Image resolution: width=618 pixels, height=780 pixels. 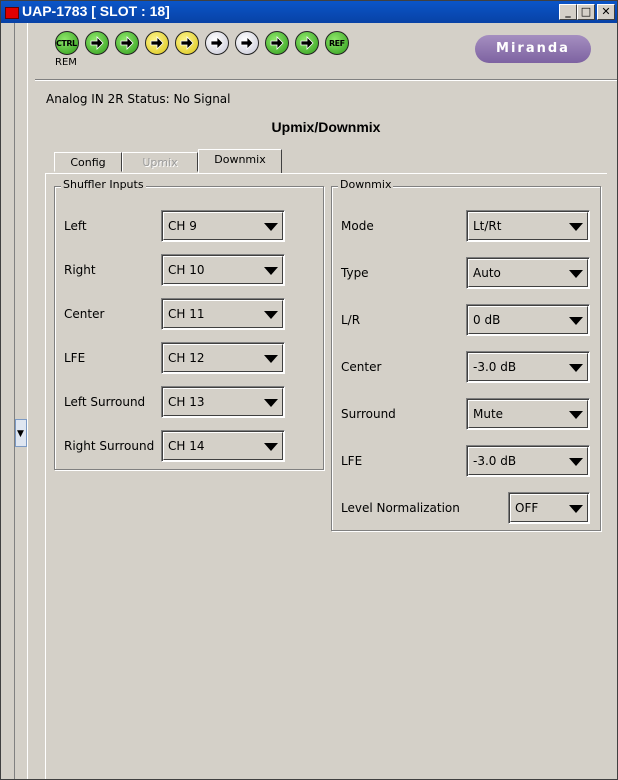 I want to click on collapse-toggle: ▼, so click(x=21, y=433).